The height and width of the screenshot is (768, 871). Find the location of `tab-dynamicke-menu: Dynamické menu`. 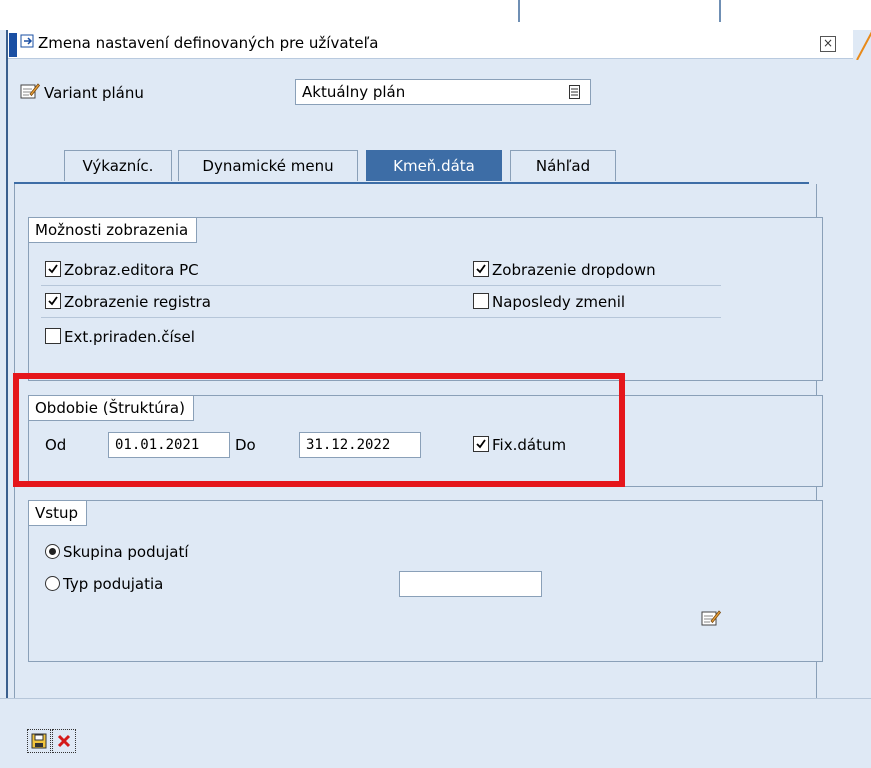

tab-dynamicke-menu: Dynamické menu is located at coordinates (268, 165).